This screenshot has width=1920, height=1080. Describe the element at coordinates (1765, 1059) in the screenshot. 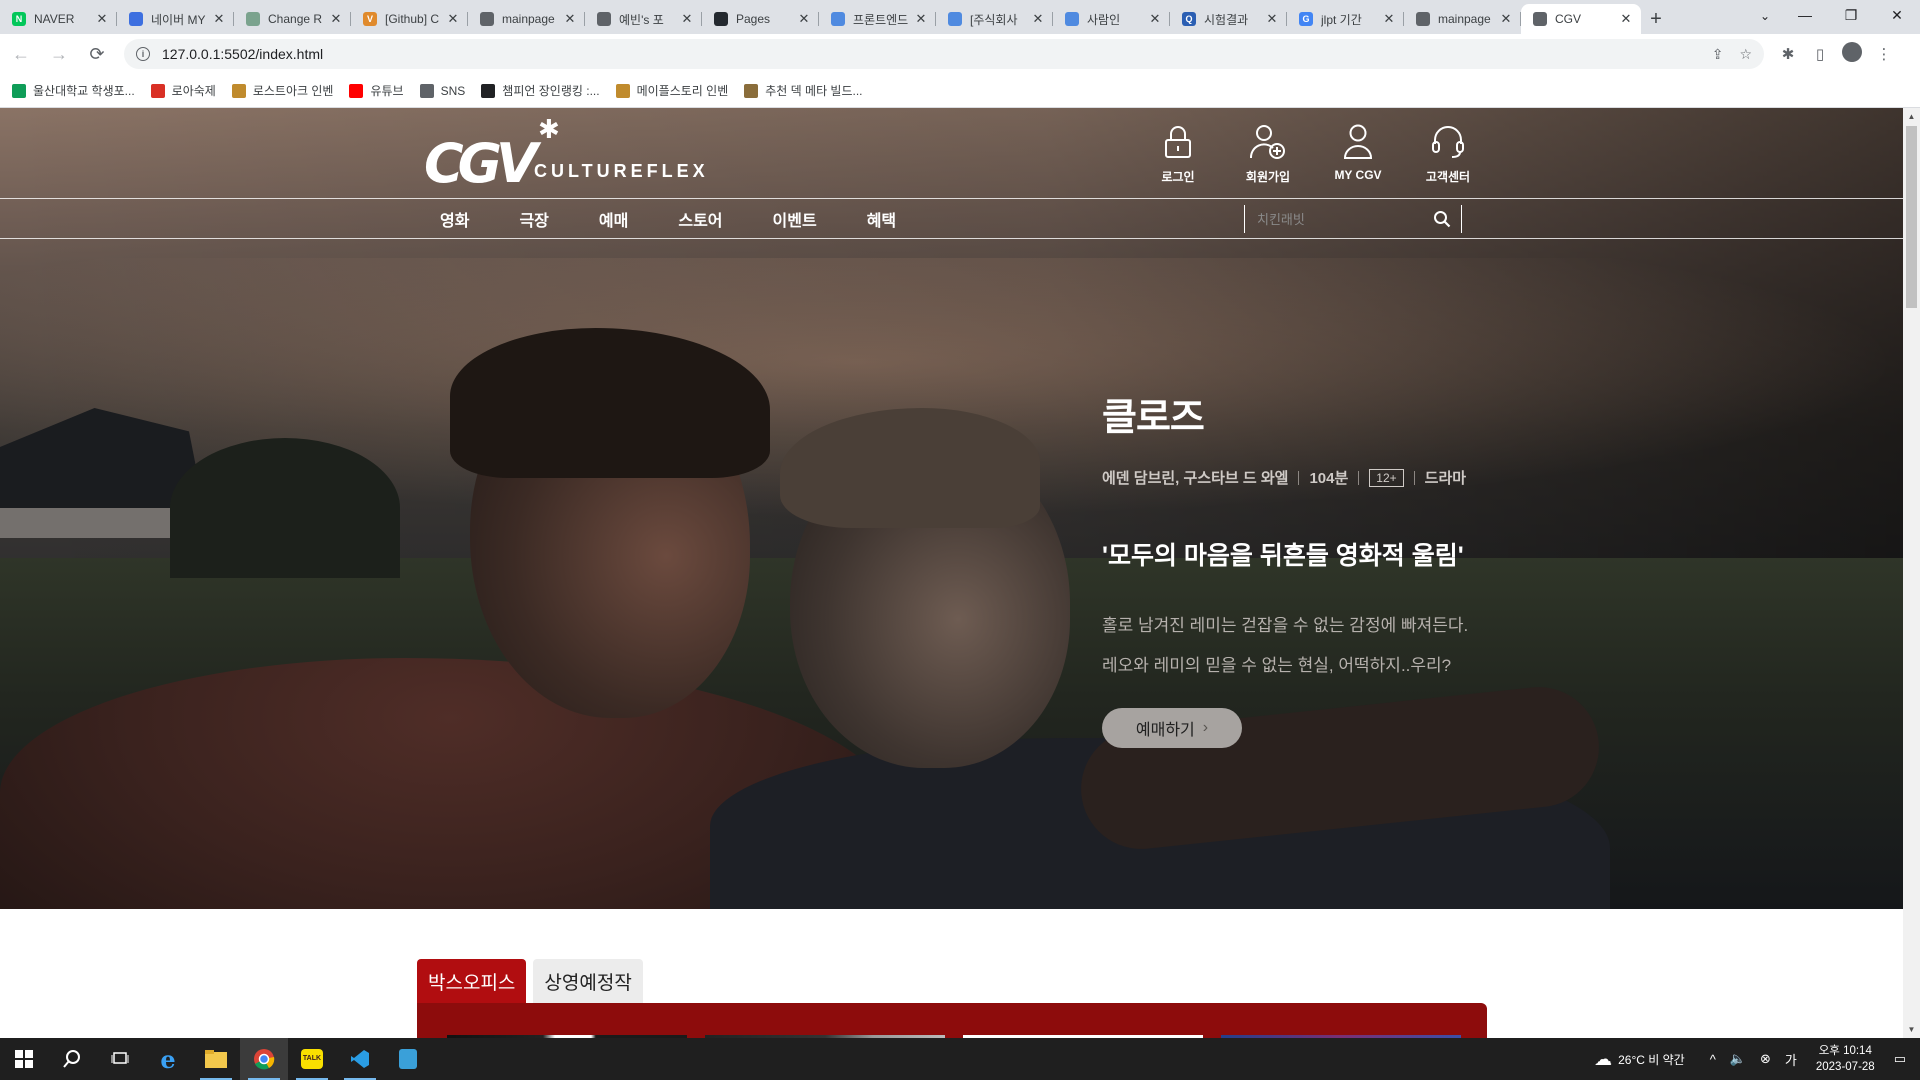

I see `network-icon: ⊗` at that location.